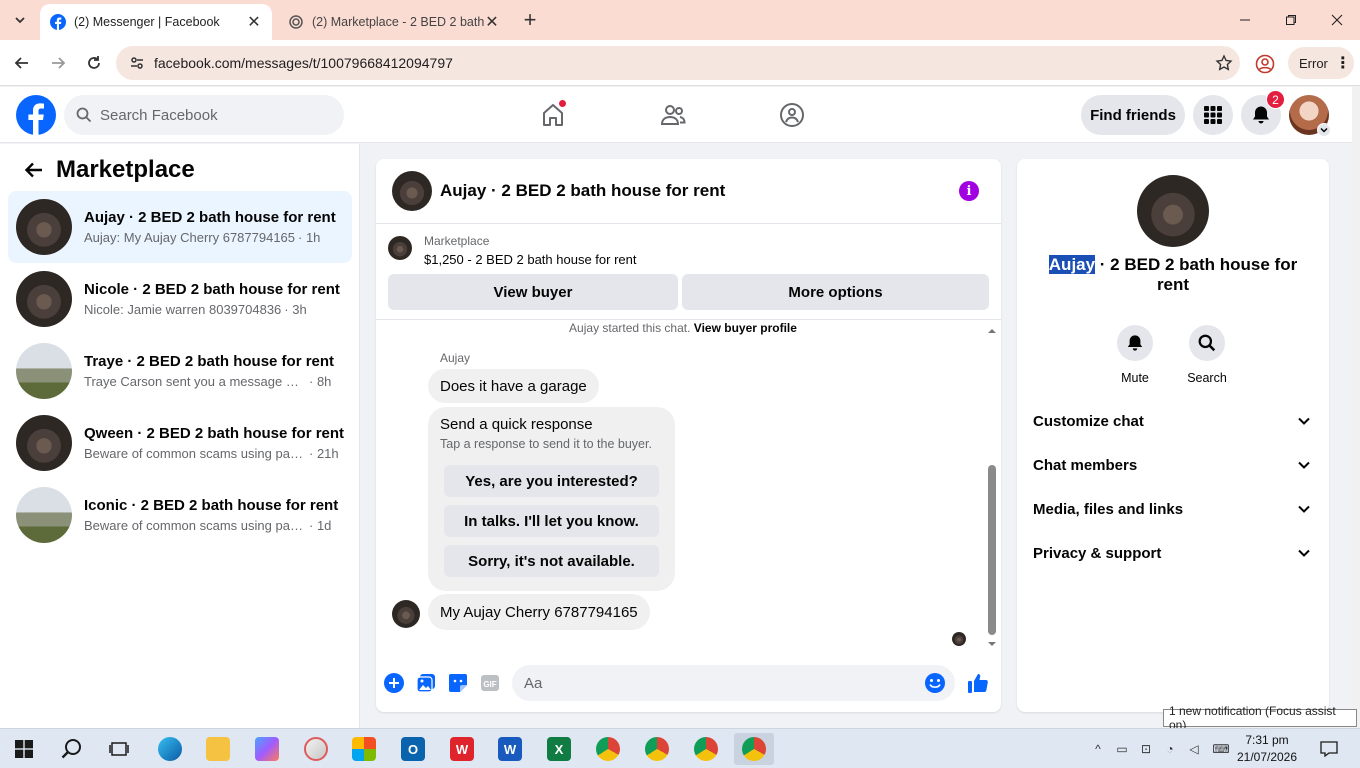 The height and width of the screenshot is (768, 1360). Describe the element at coordinates (992, 550) in the screenshot. I see `scrollbar-thumb` at that location.